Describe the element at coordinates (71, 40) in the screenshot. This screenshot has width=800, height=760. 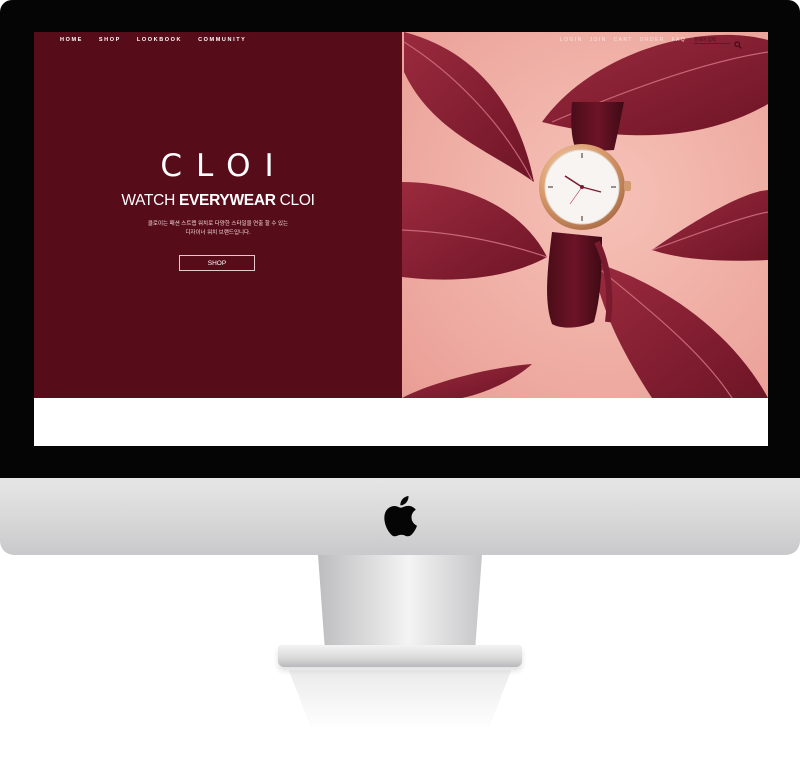
I see `nav-home: HOME` at that location.